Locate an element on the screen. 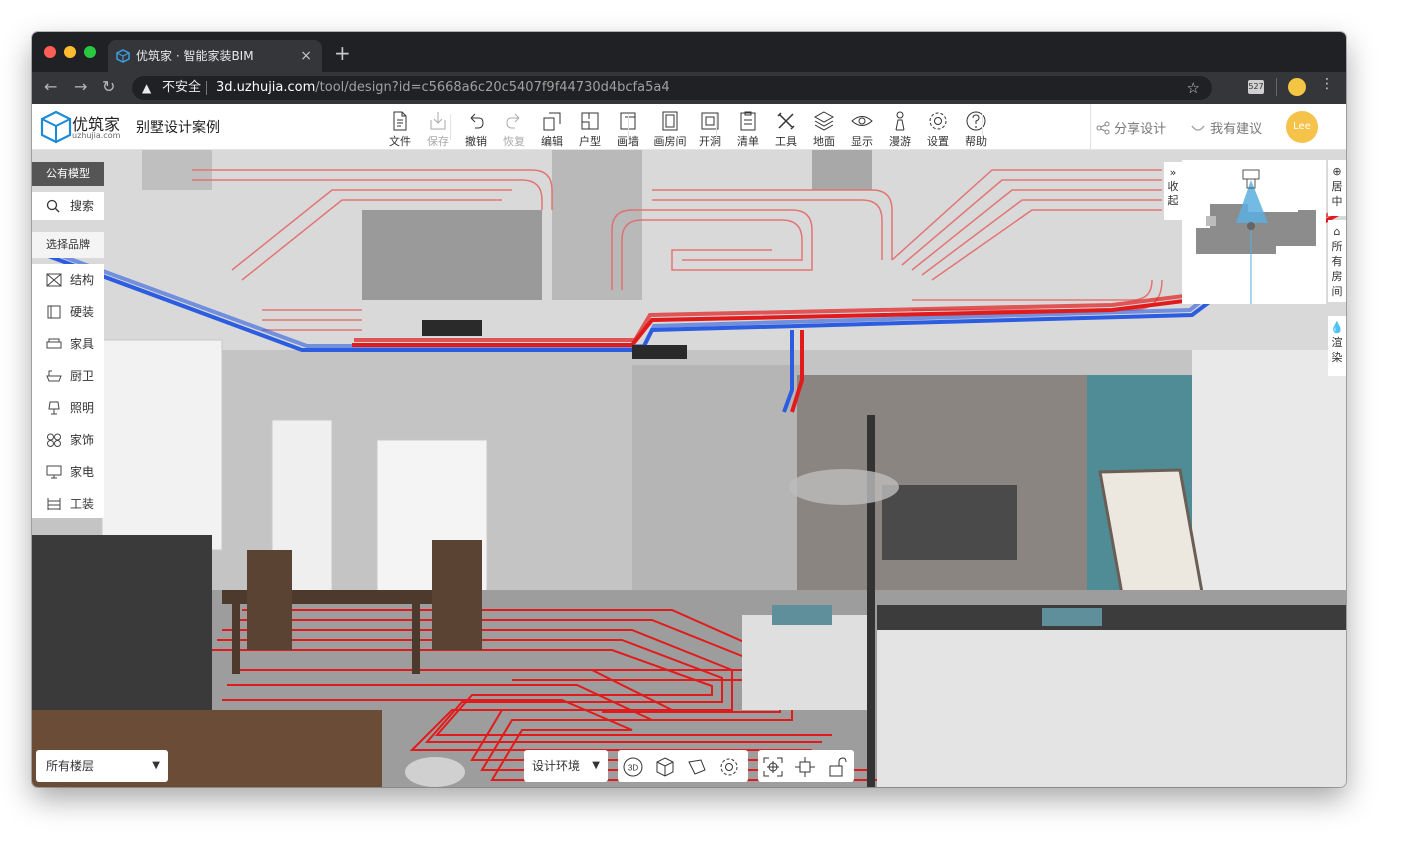 Image resolution: width=1411 pixels, height=852 pixels. floor-select: 所有楼层 ▼ is located at coordinates (102, 766).